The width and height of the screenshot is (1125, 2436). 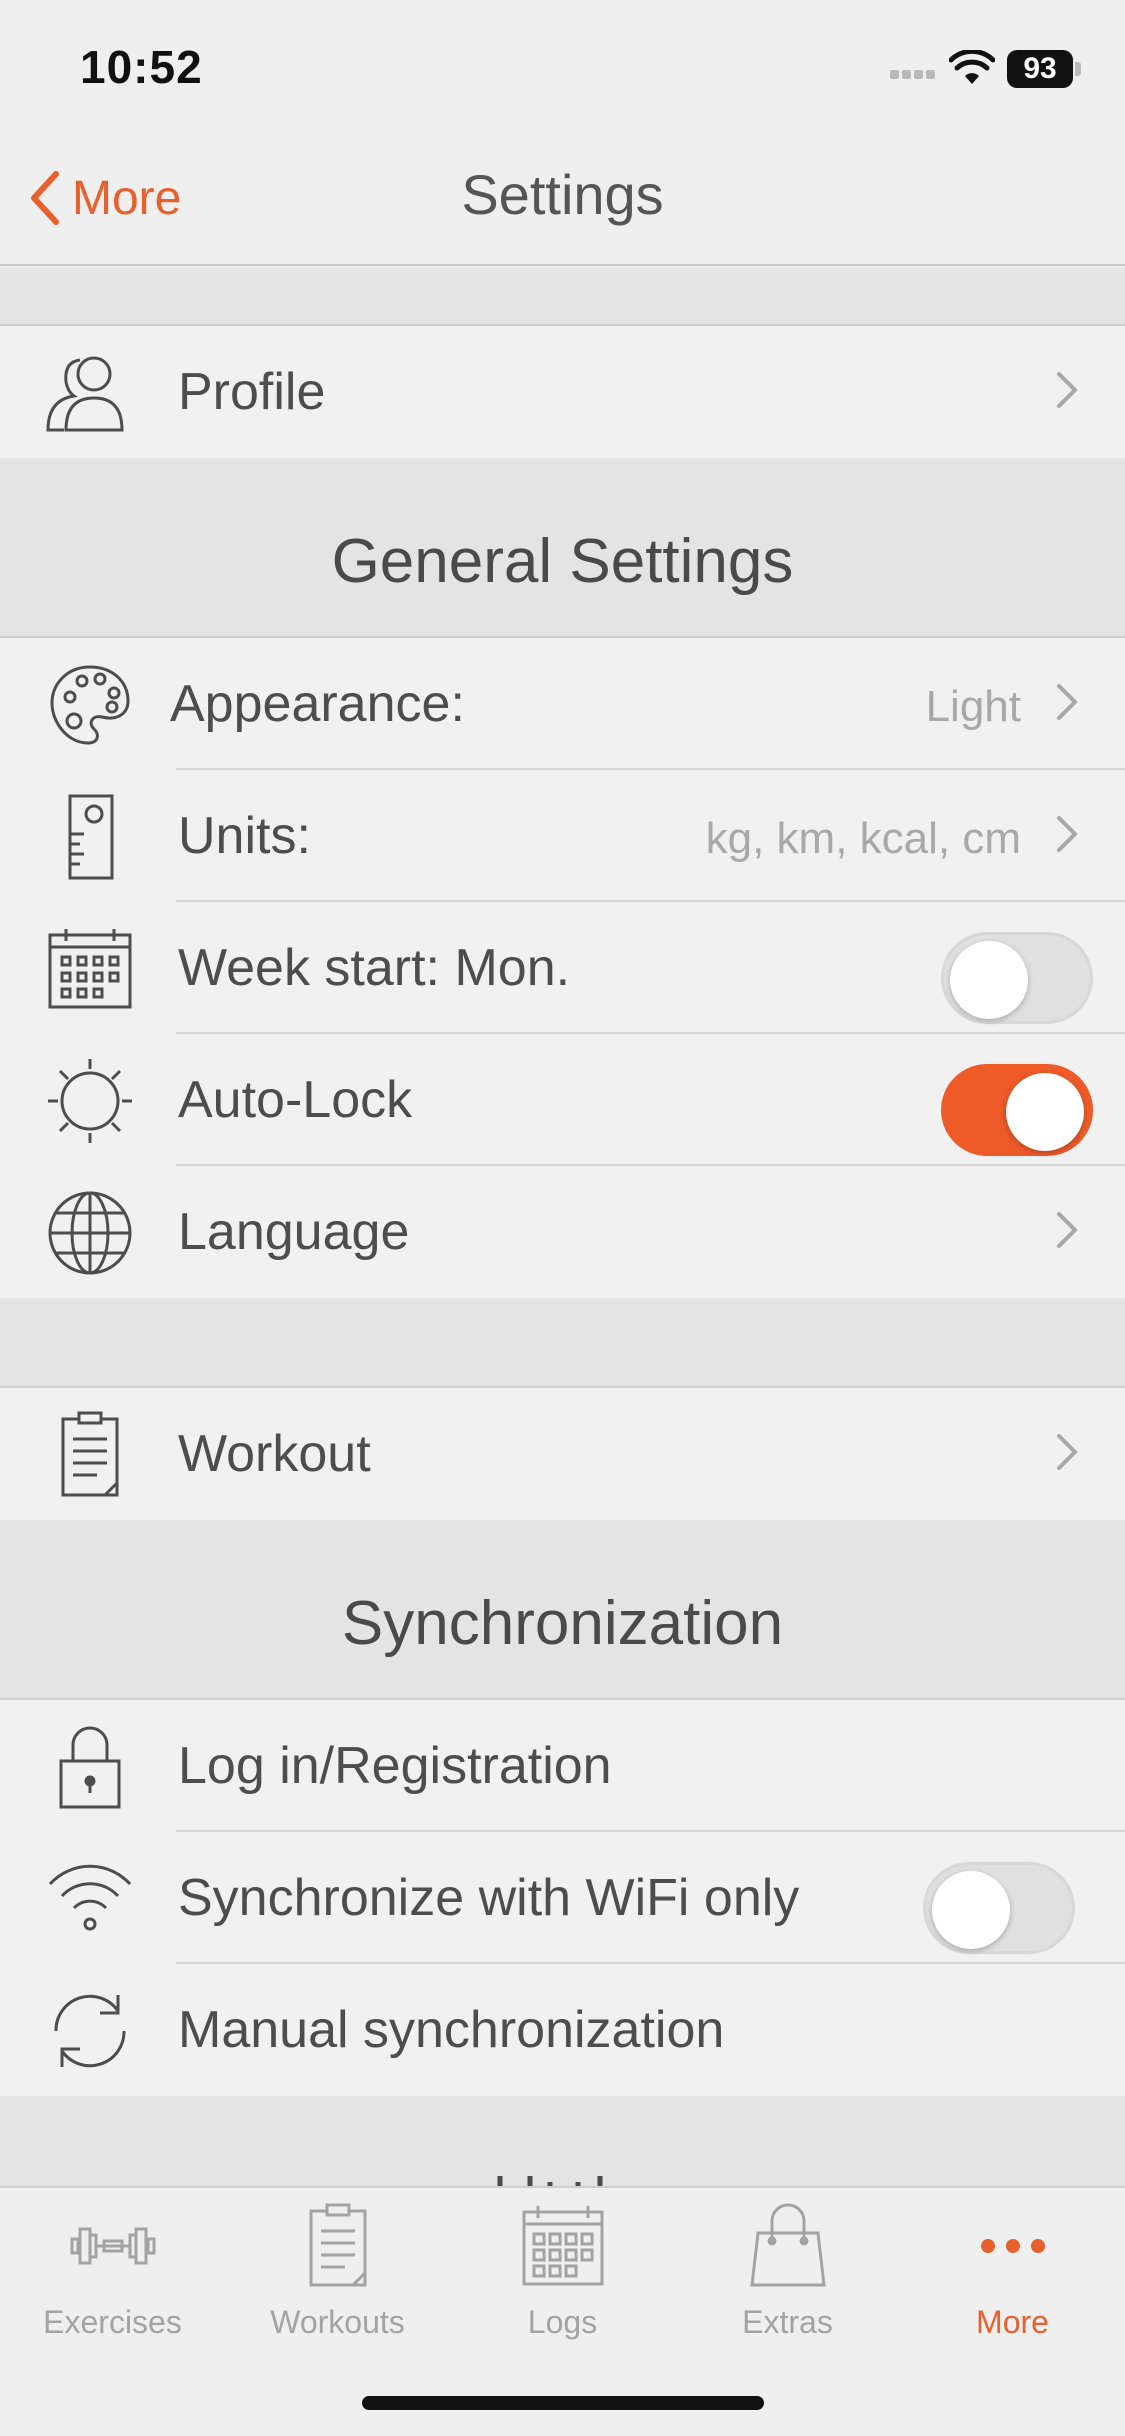 What do you see at coordinates (973, 706) in the screenshot?
I see `appearance-value: Light` at bounding box center [973, 706].